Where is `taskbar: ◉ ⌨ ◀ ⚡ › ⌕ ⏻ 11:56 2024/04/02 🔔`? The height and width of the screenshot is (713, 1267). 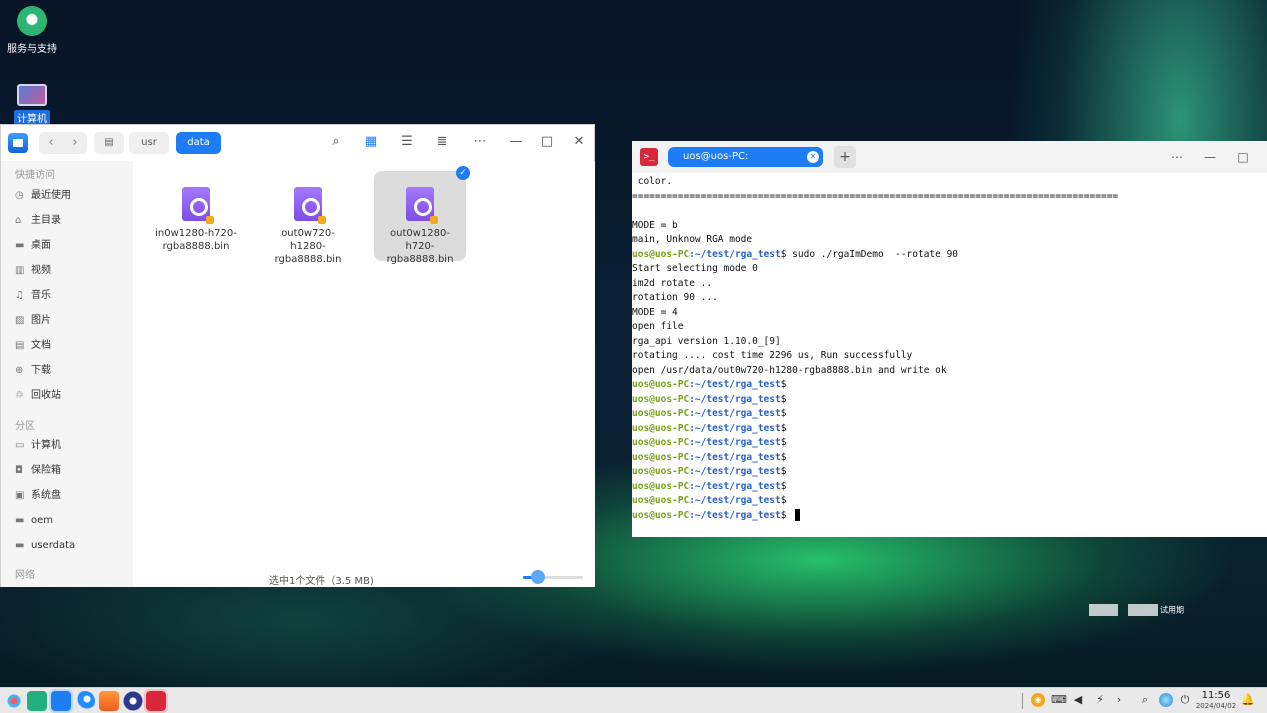 taskbar: ◉ ⌨ ◀ ⚡ › ⌕ ⏻ 11:56 2024/04/02 🔔 is located at coordinates (633, 700).